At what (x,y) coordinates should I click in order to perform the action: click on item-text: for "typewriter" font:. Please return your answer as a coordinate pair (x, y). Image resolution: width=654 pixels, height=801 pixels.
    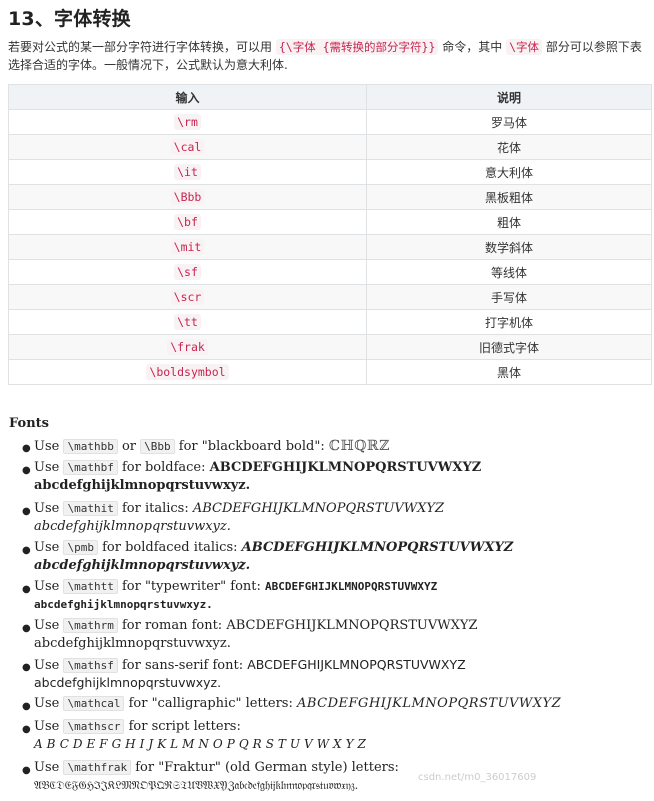
    Looking at the image, I should click on (191, 586).